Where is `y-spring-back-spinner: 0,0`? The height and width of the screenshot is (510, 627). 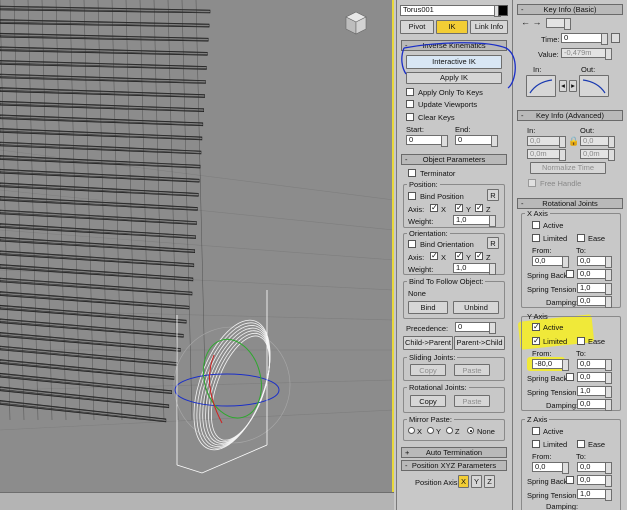 y-spring-back-spinner: 0,0 is located at coordinates (594, 378).